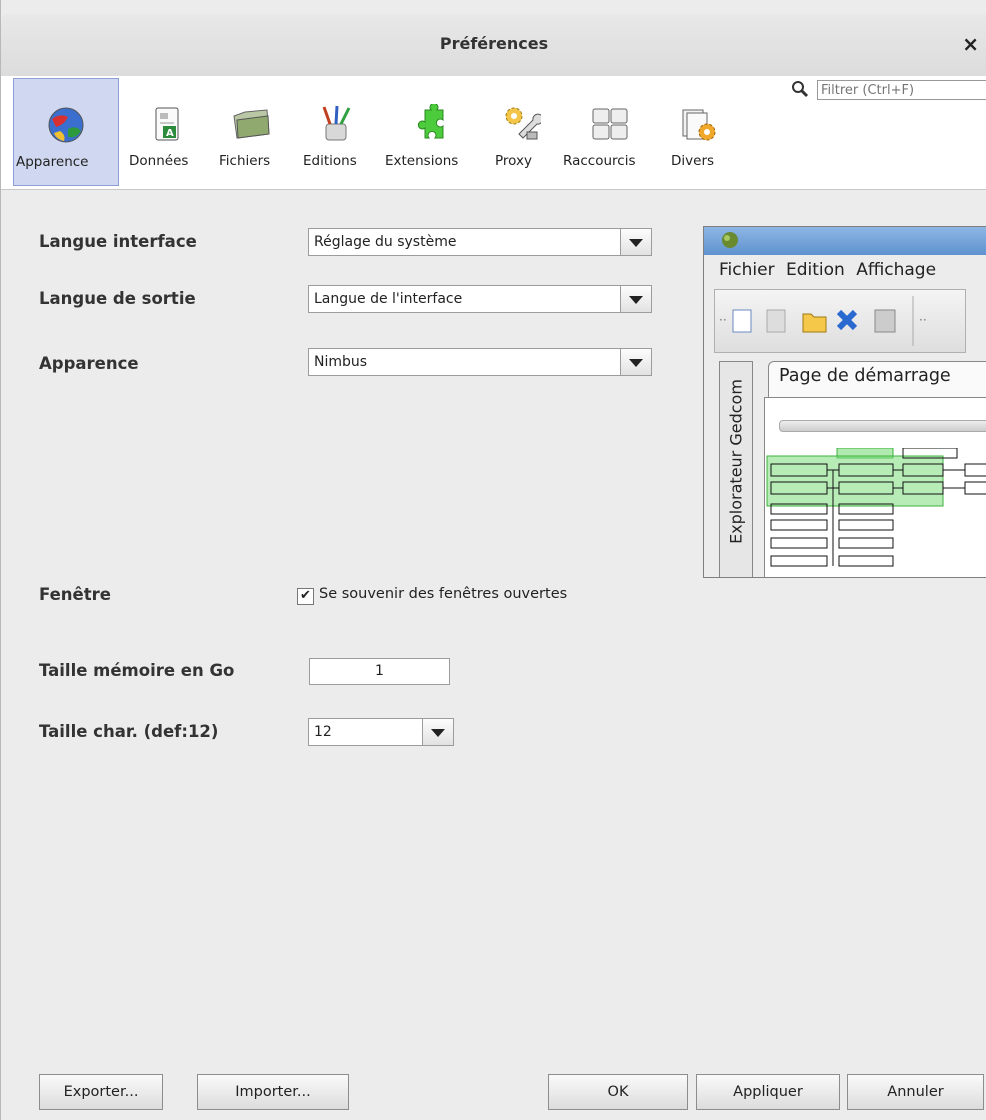 The height and width of the screenshot is (1120, 986). Describe the element at coordinates (66, 125) in the screenshot. I see `globe-icon` at that location.